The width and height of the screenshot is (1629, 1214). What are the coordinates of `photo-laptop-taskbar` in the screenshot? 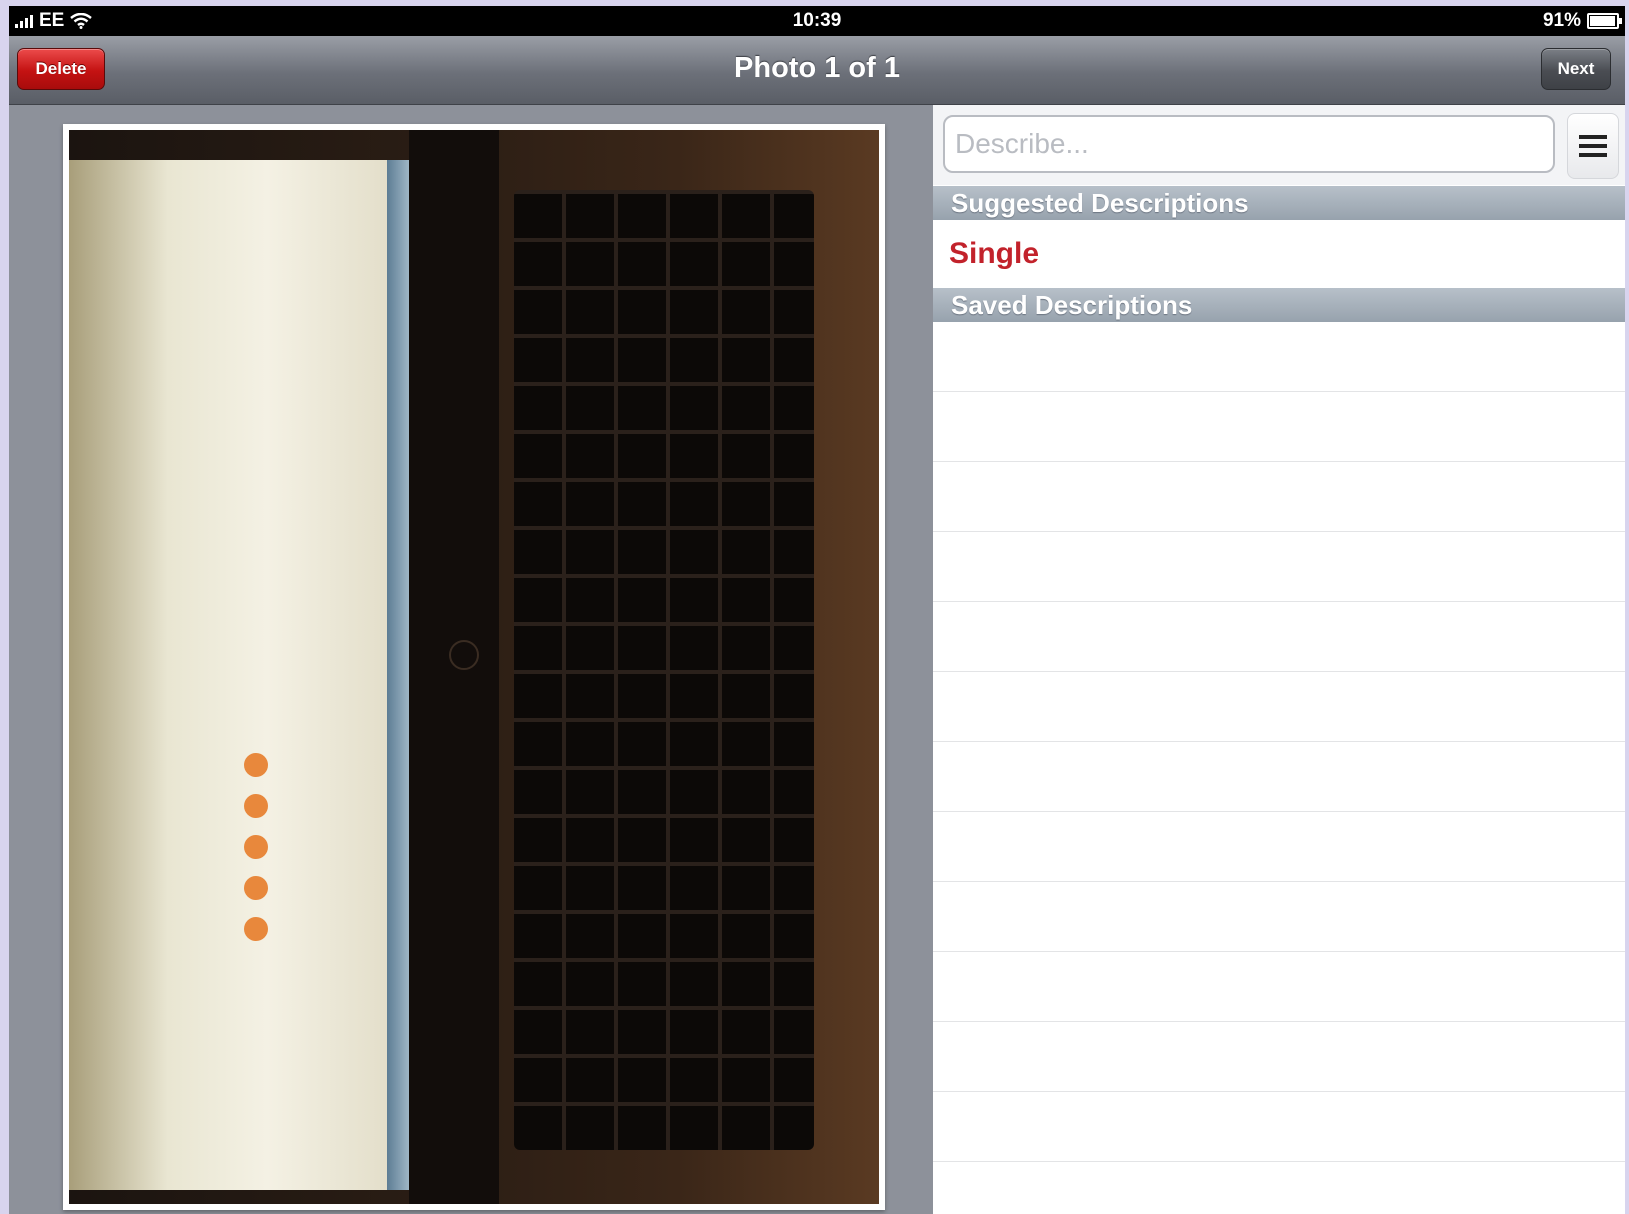 It's located at (398, 675).